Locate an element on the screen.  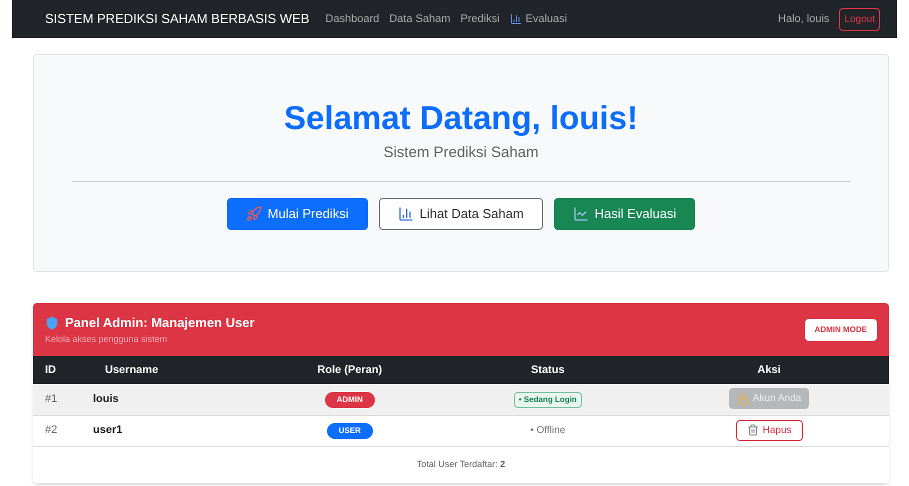
bar-chart-icon is located at coordinates (406, 214).